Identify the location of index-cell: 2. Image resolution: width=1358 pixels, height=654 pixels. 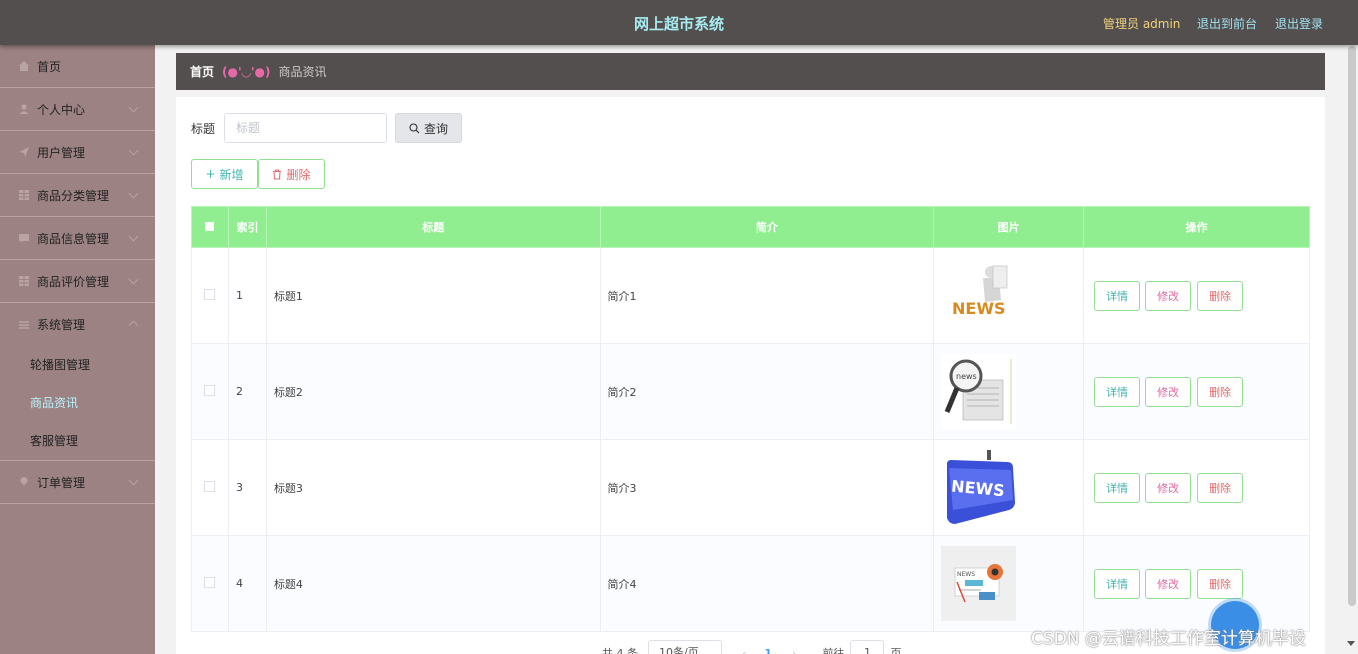
(247, 391).